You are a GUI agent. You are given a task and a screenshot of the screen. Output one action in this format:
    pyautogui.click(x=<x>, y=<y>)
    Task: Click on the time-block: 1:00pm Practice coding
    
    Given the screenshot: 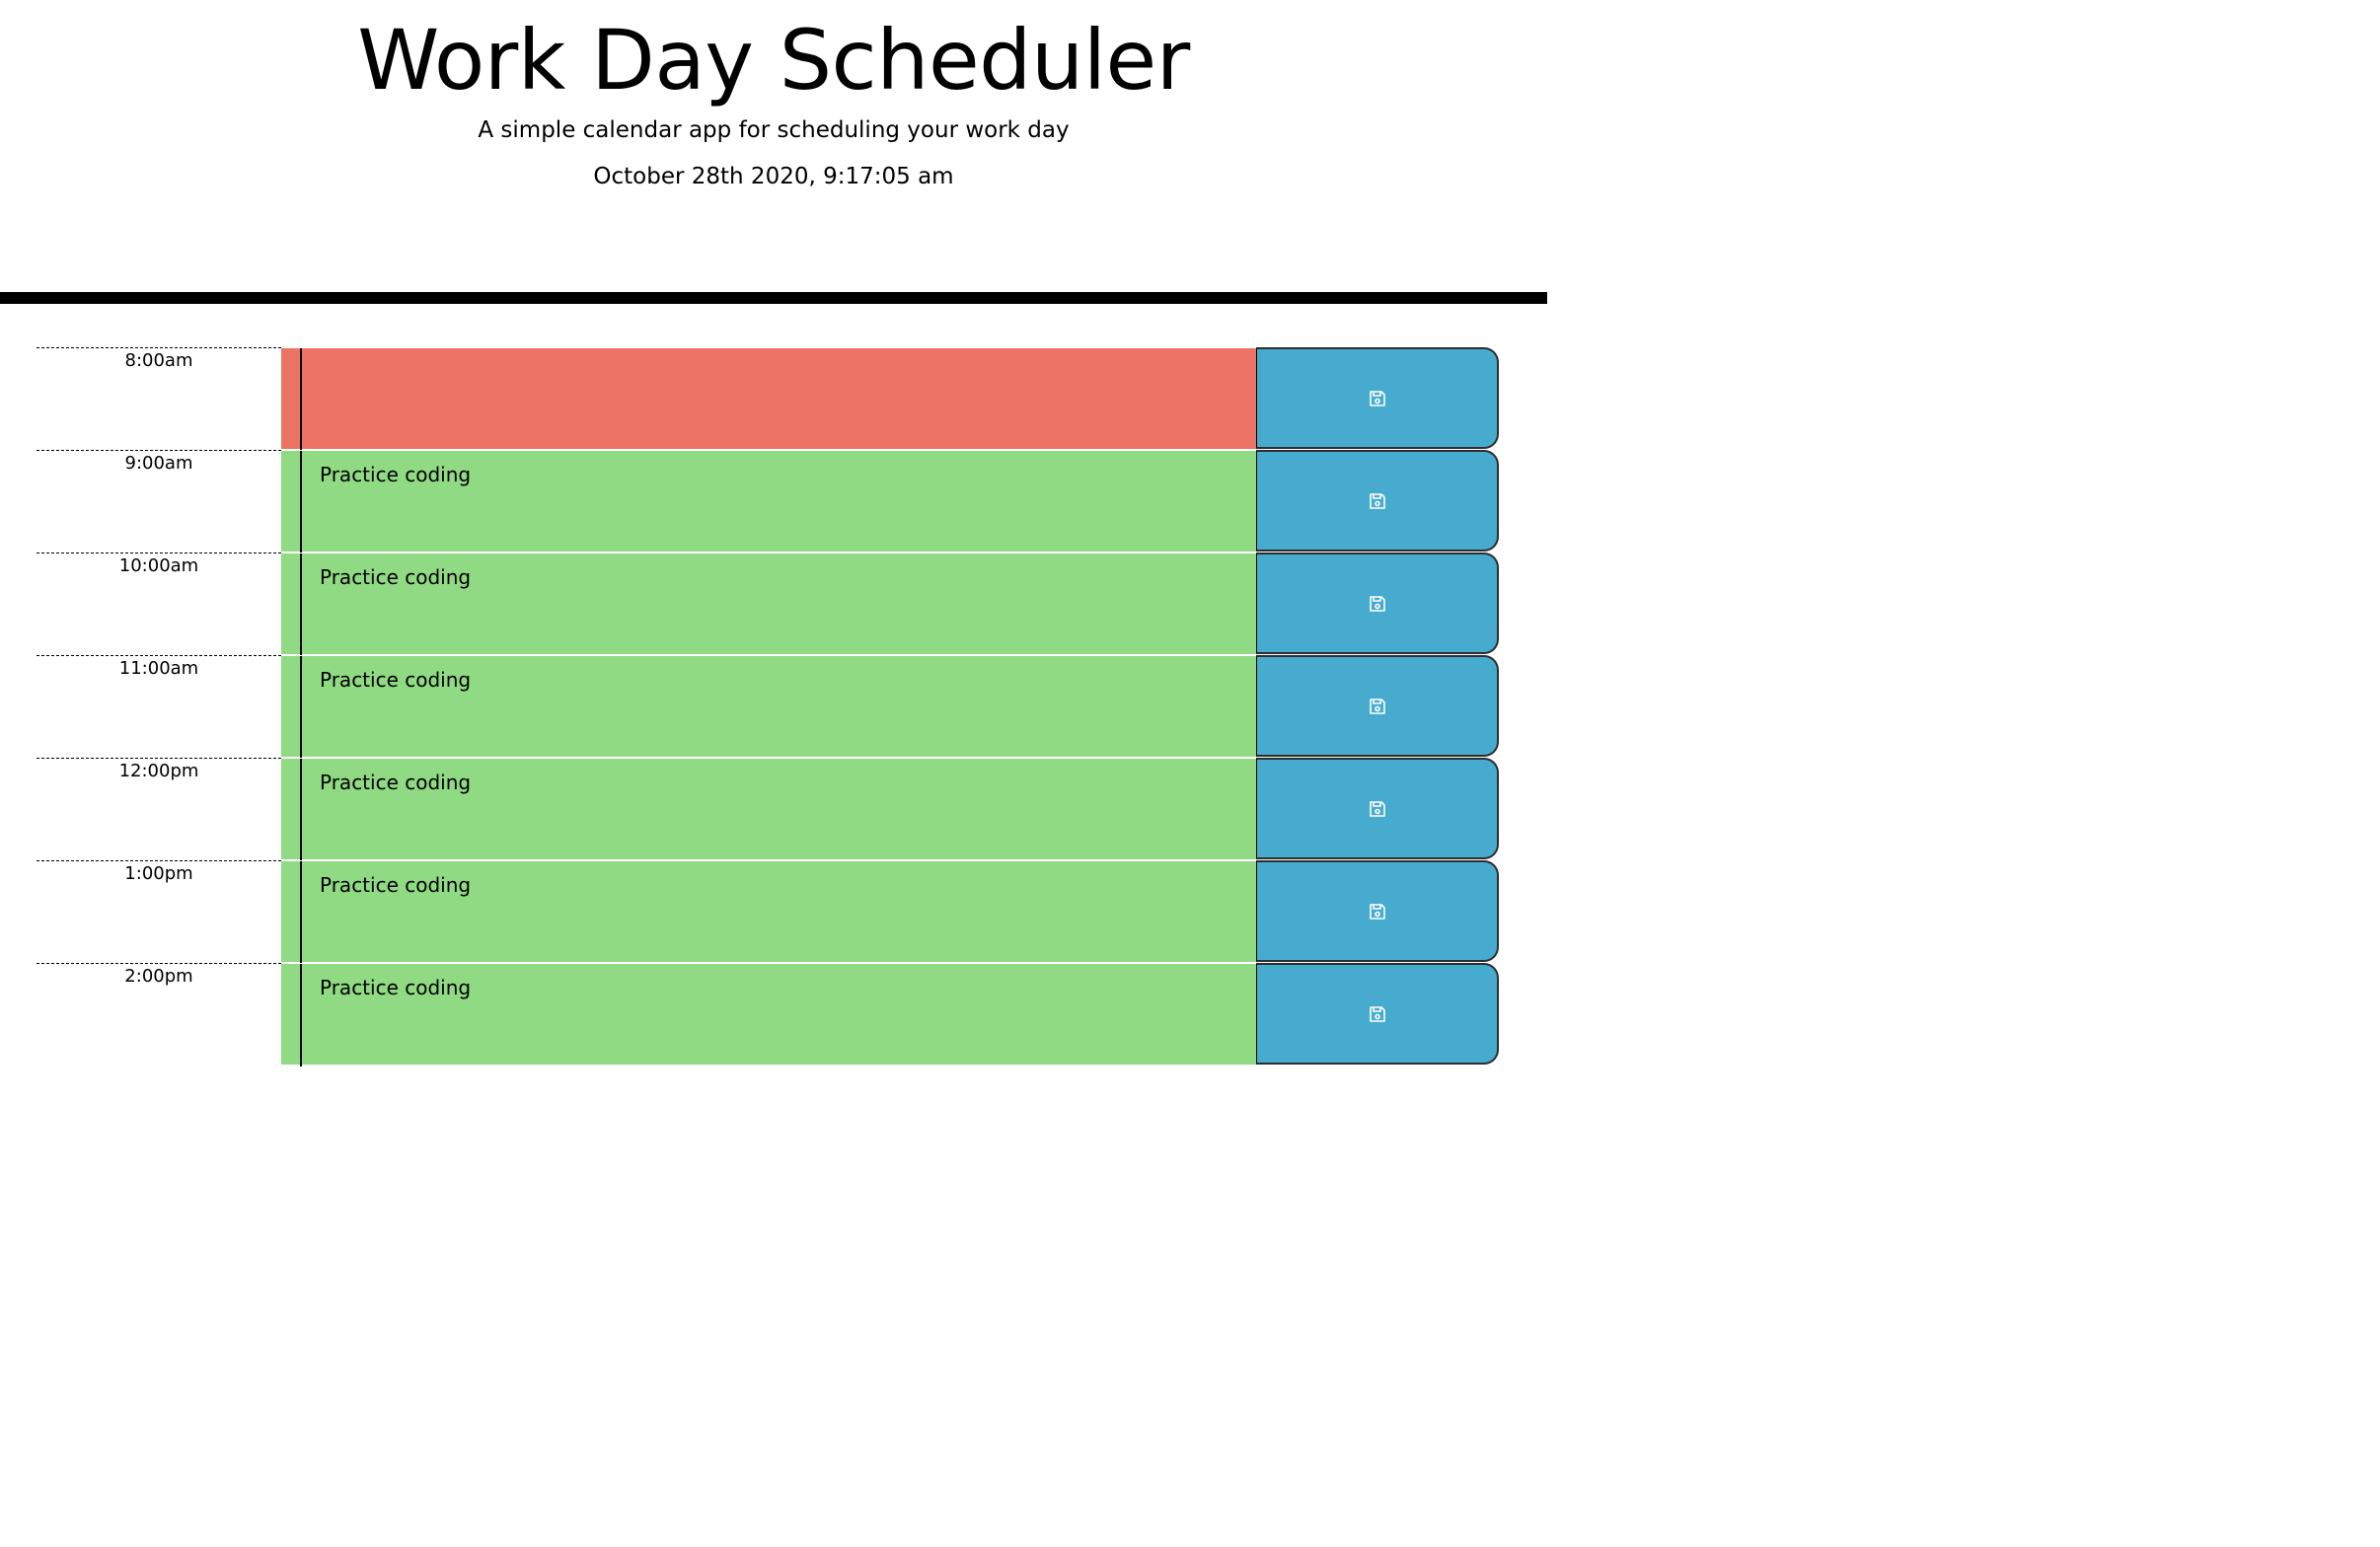 What is the action you would take?
    pyautogui.click(x=773, y=912)
    